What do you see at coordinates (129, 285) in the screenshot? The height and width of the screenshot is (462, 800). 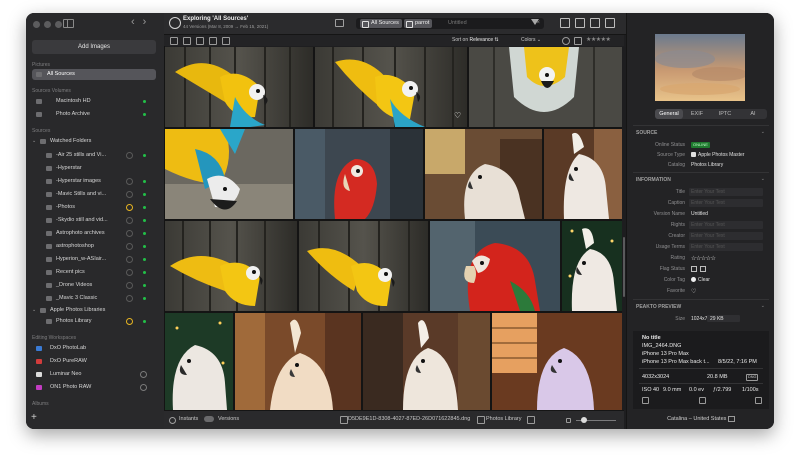 I see `sync-status-icon` at bounding box center [129, 285].